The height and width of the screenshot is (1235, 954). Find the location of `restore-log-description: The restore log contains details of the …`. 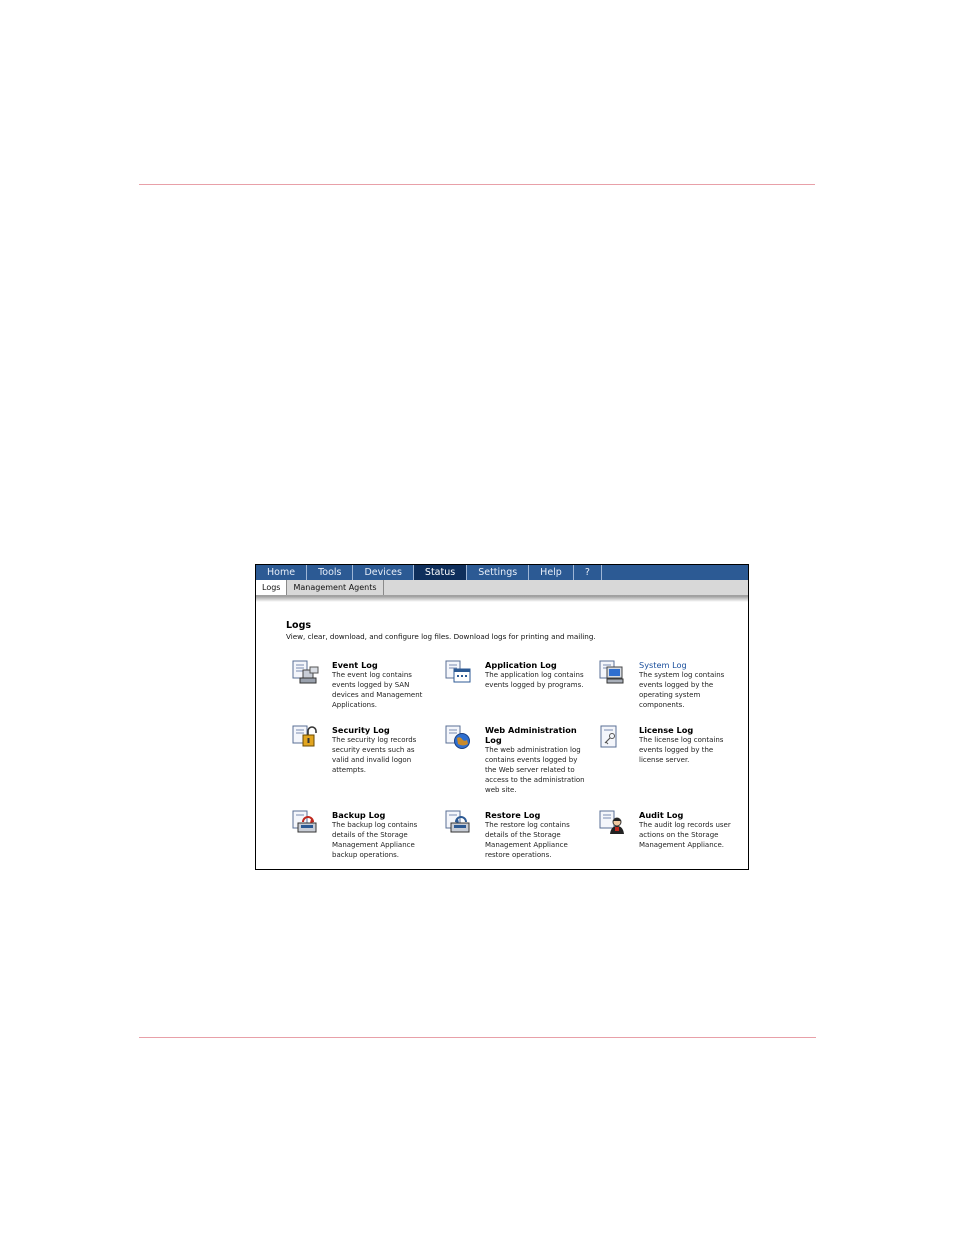

restore-log-description: The restore log contains details of the … is located at coordinates (527, 840).